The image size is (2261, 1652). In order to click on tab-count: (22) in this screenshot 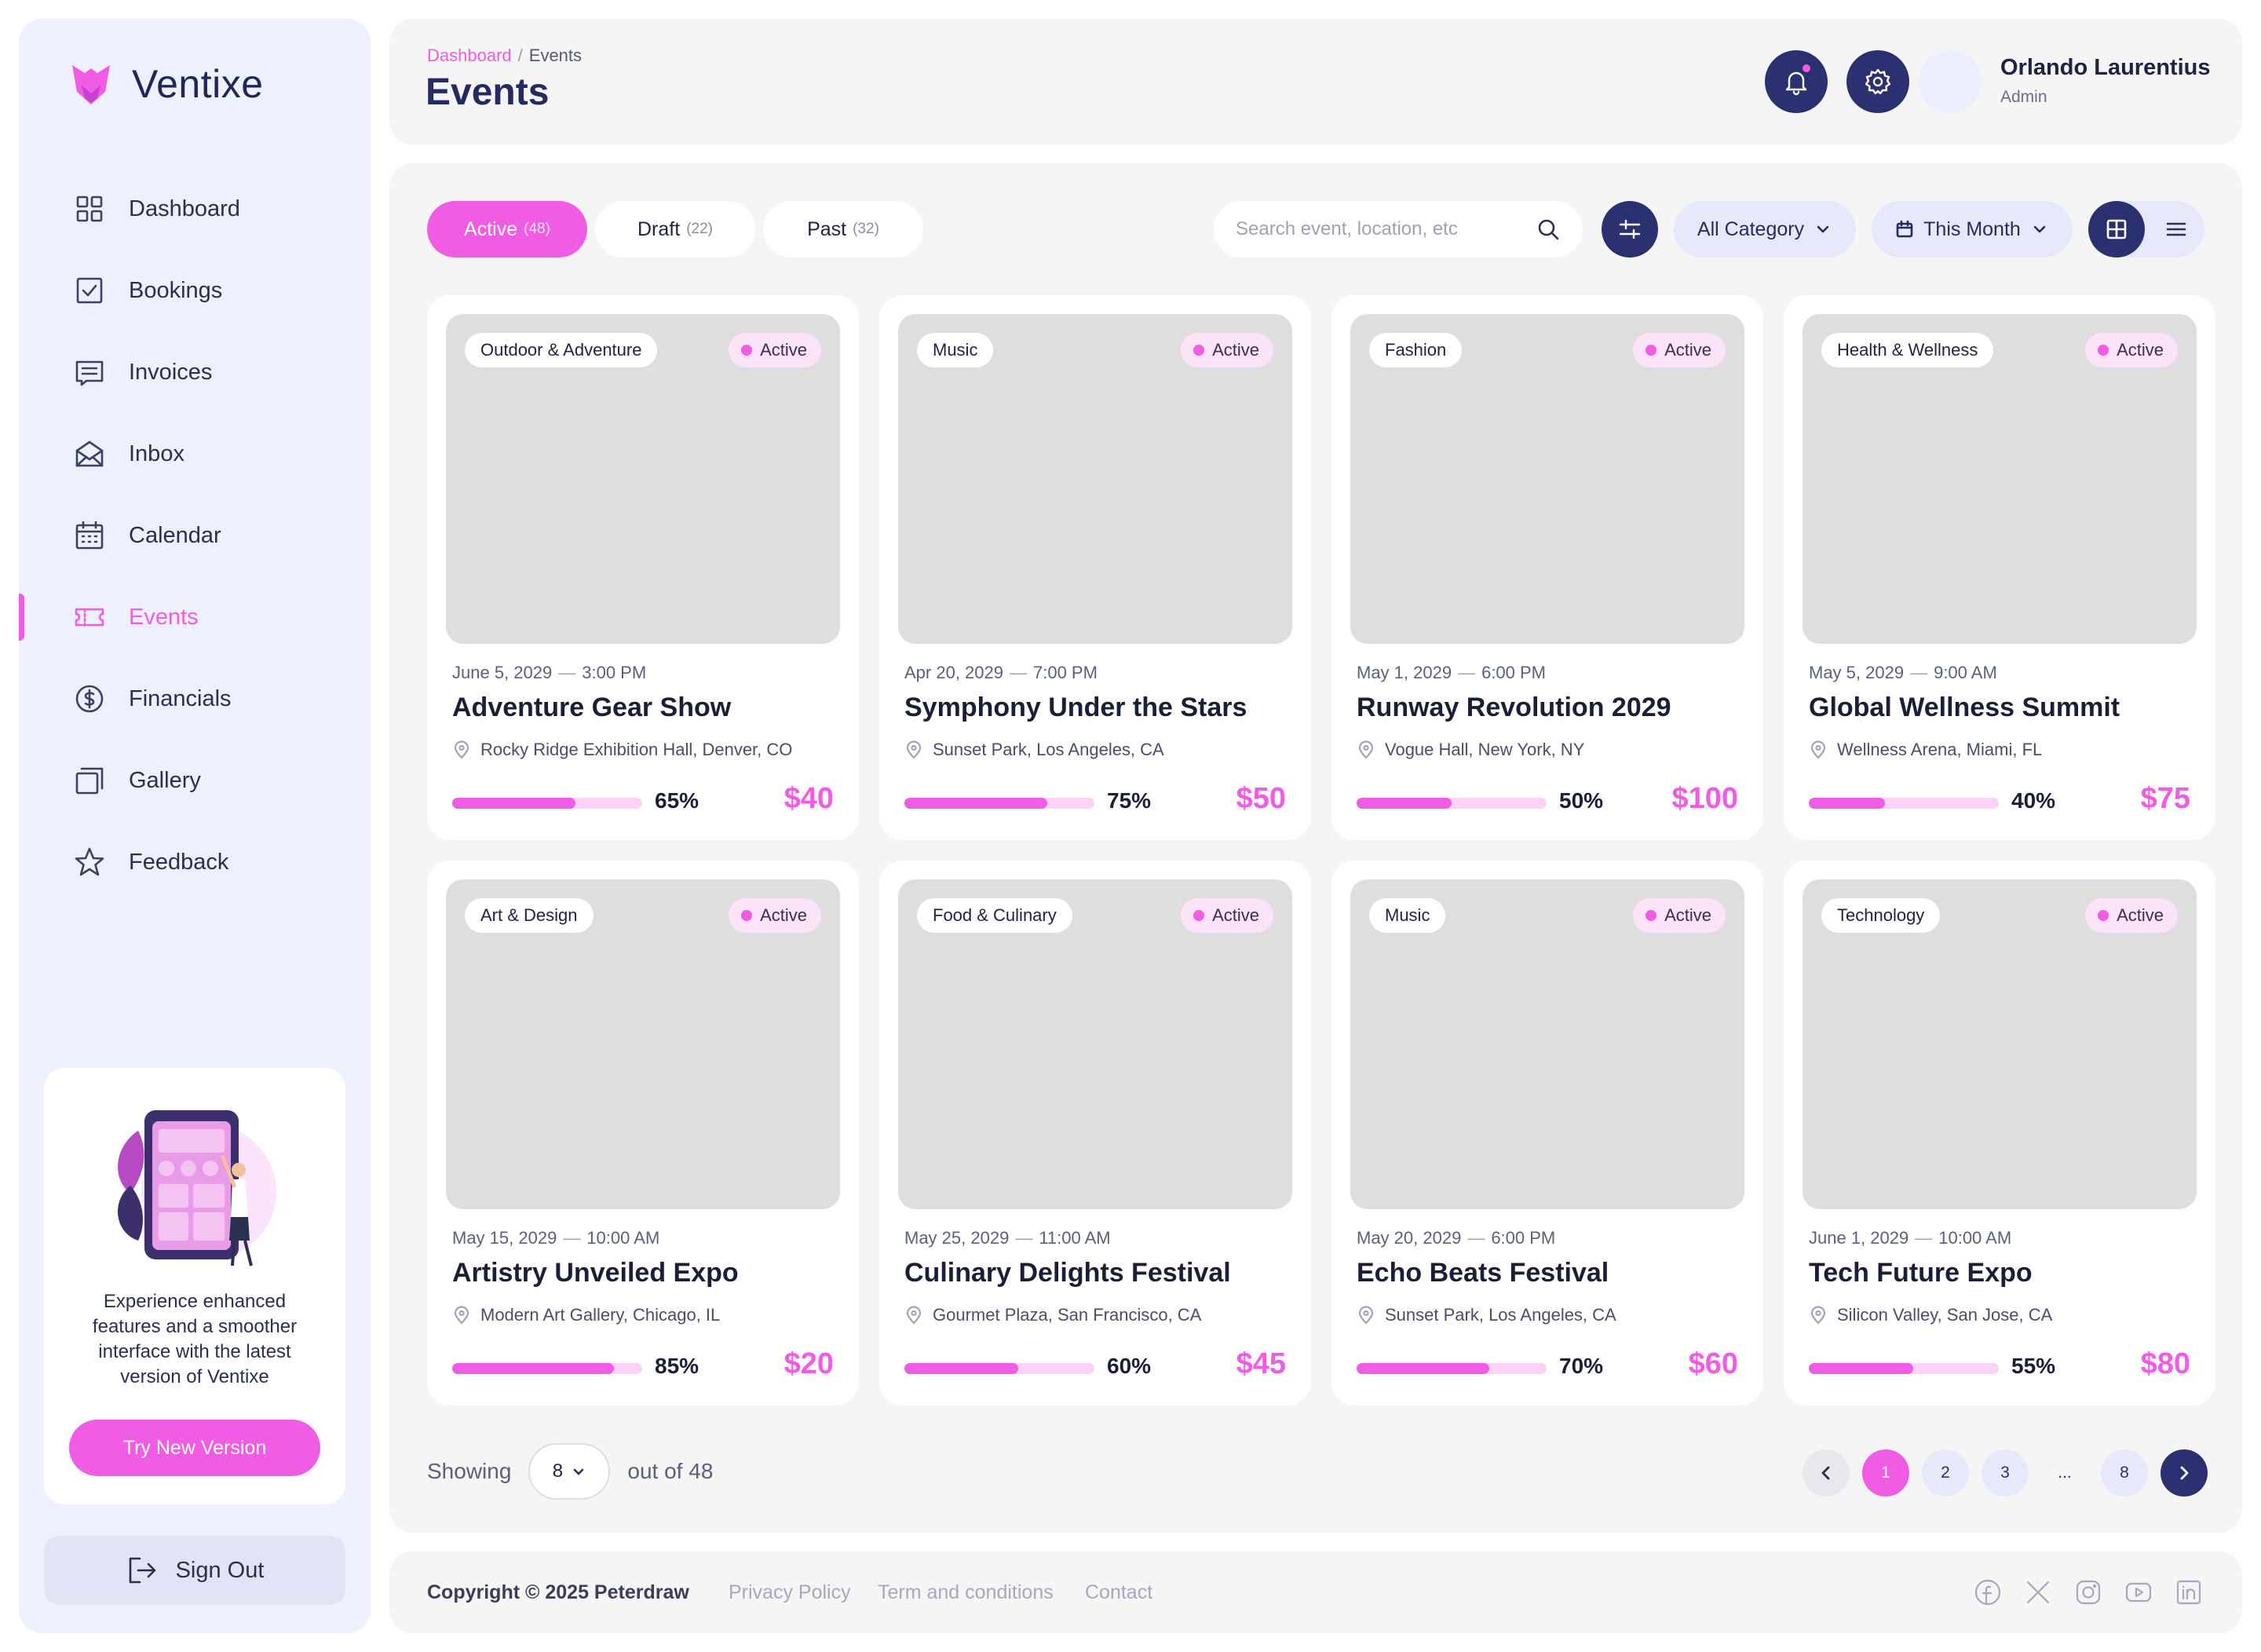, I will do `click(700, 229)`.